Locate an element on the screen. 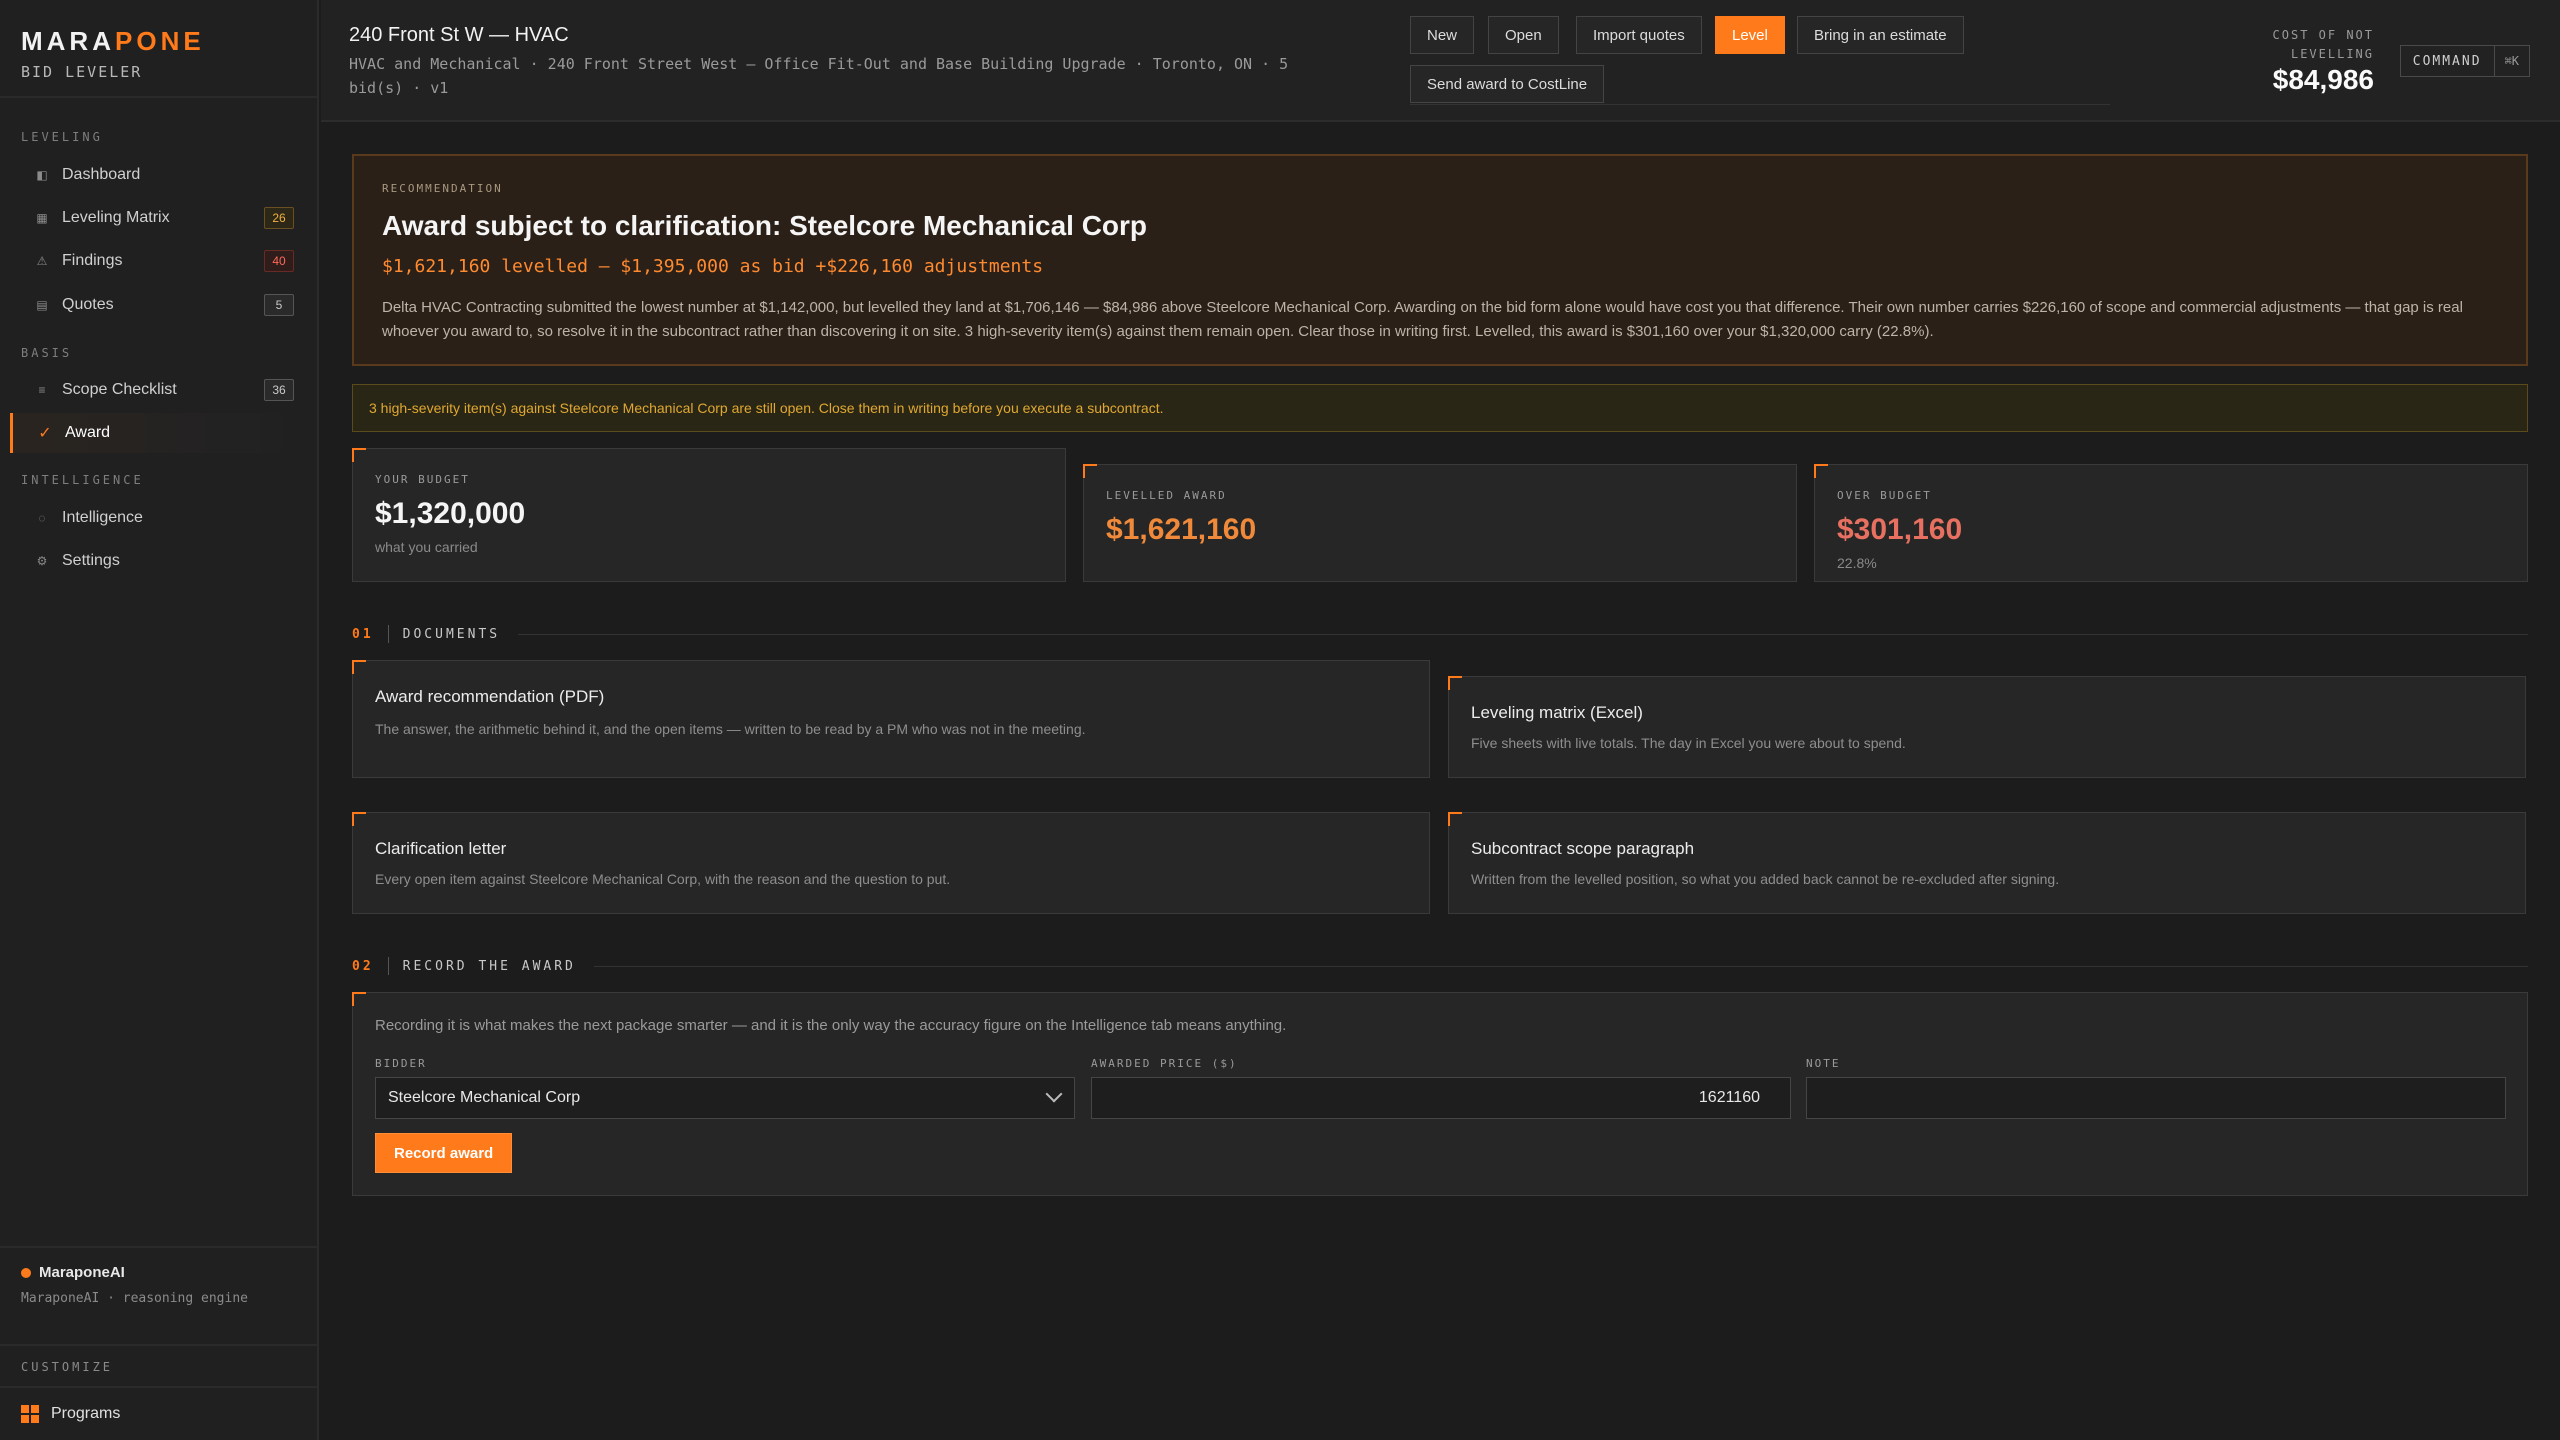 This screenshot has height=1440, width=2560. sidebar-item-label: Dashboard is located at coordinates (101, 174).